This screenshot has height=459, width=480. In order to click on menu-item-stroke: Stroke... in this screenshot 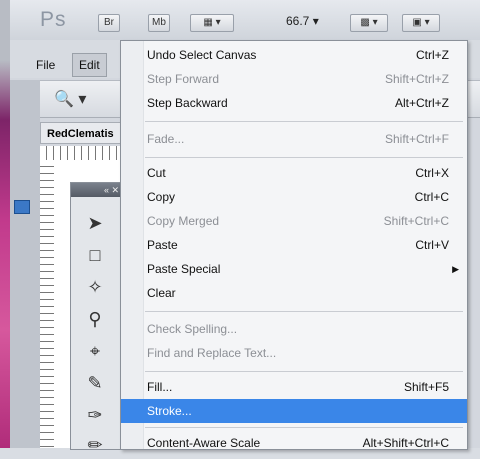, I will do `click(294, 411)`.